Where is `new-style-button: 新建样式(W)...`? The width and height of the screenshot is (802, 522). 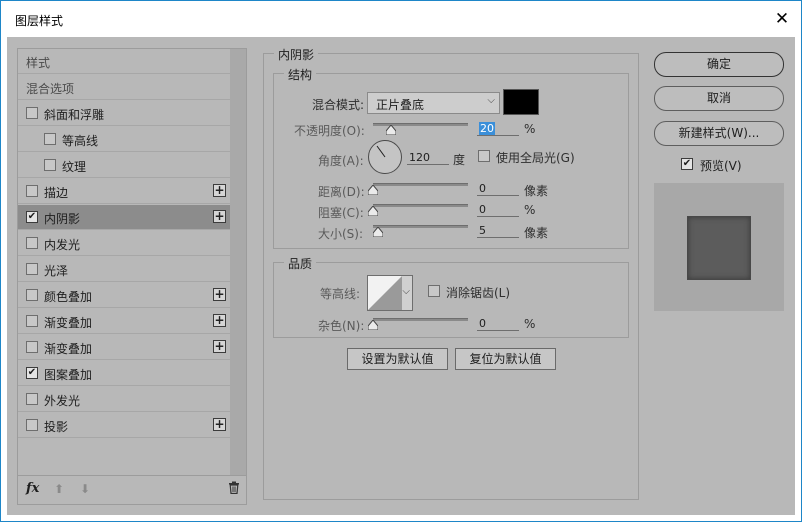
new-style-button: 新建样式(W)... is located at coordinates (719, 133).